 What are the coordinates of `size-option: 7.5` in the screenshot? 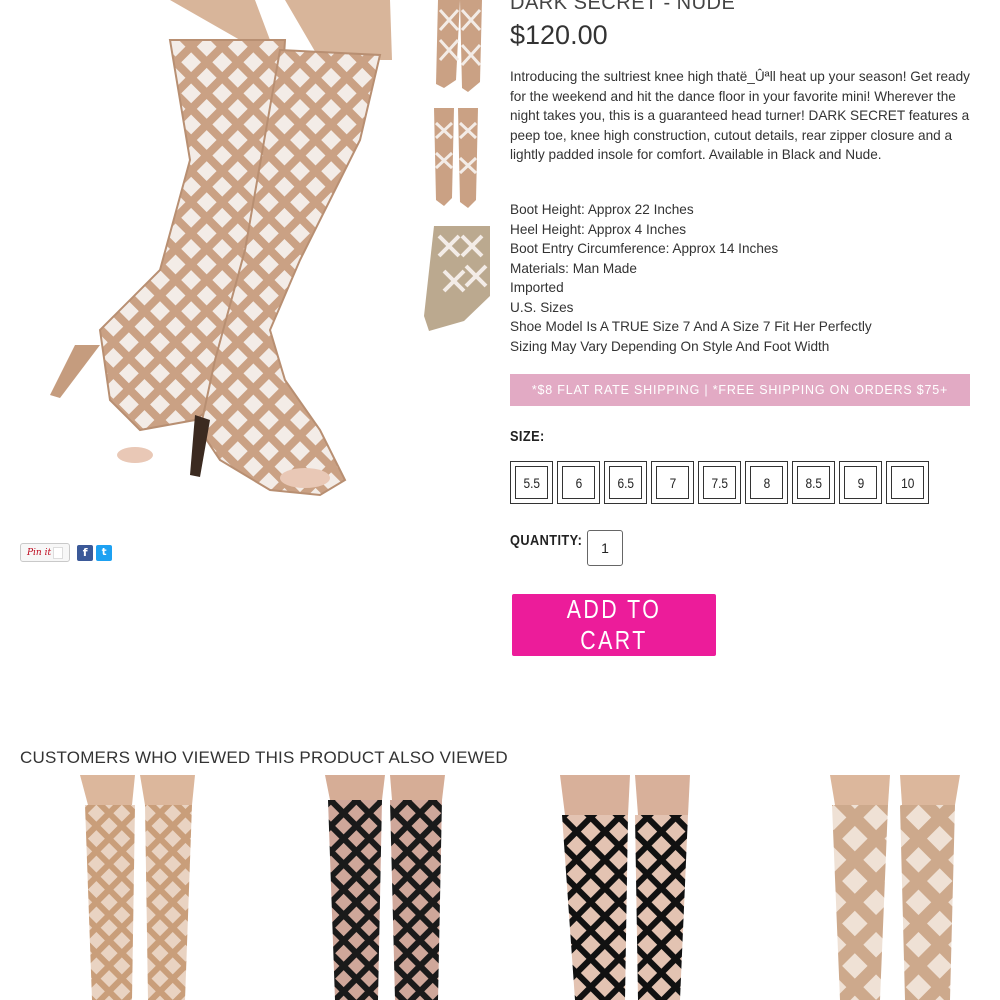 It's located at (719, 482).